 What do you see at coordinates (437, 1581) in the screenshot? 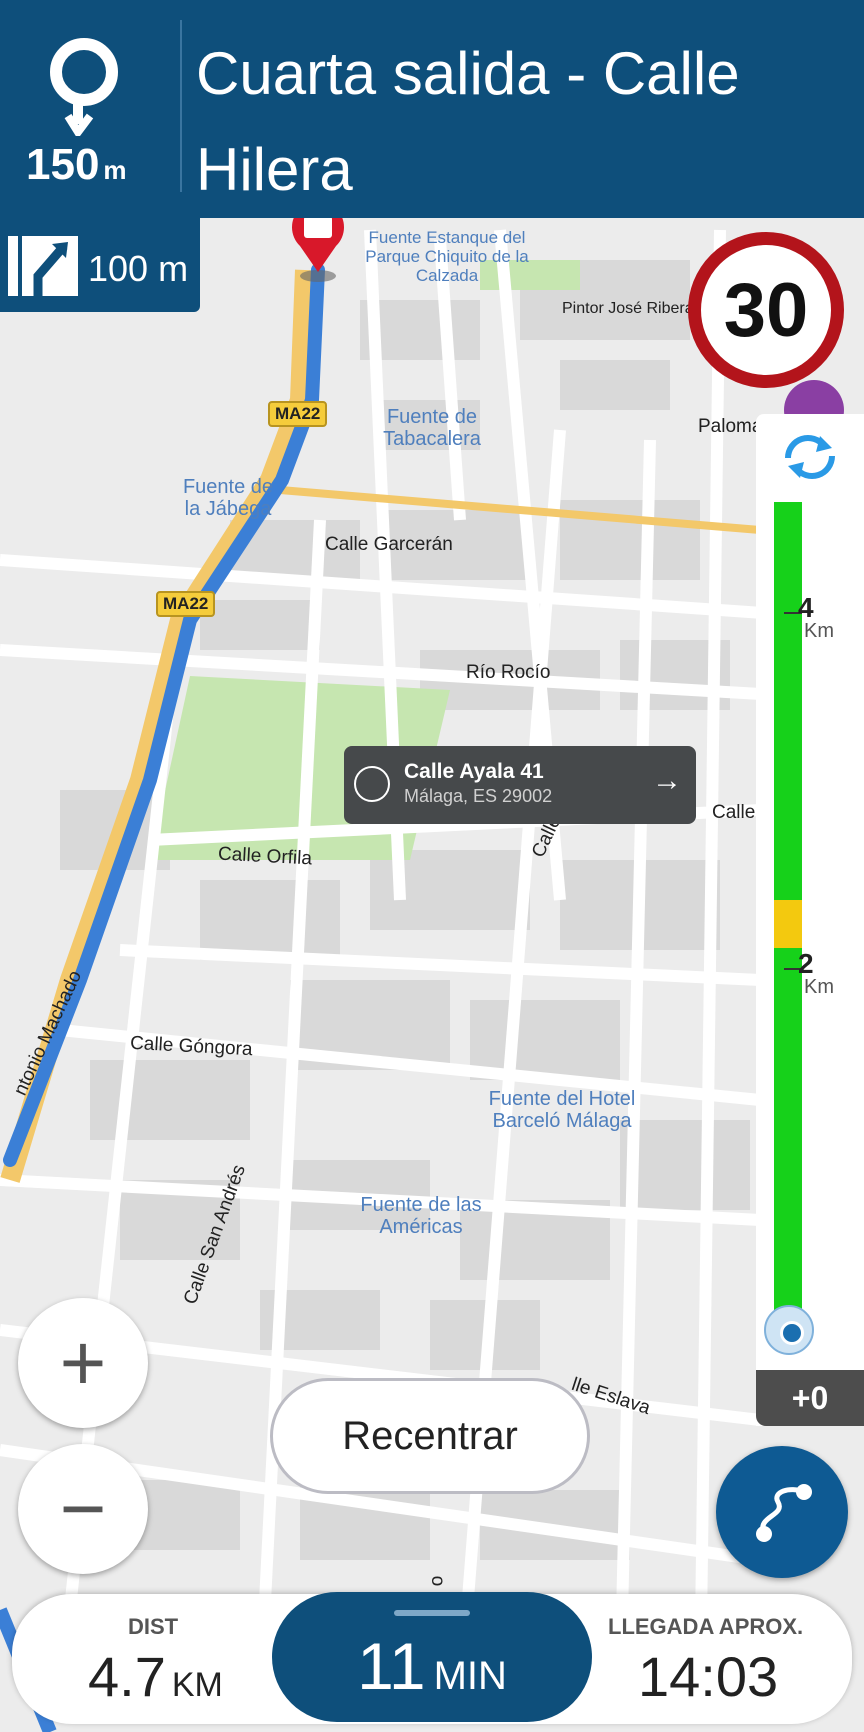
I see `street-label: o` at bounding box center [437, 1581].